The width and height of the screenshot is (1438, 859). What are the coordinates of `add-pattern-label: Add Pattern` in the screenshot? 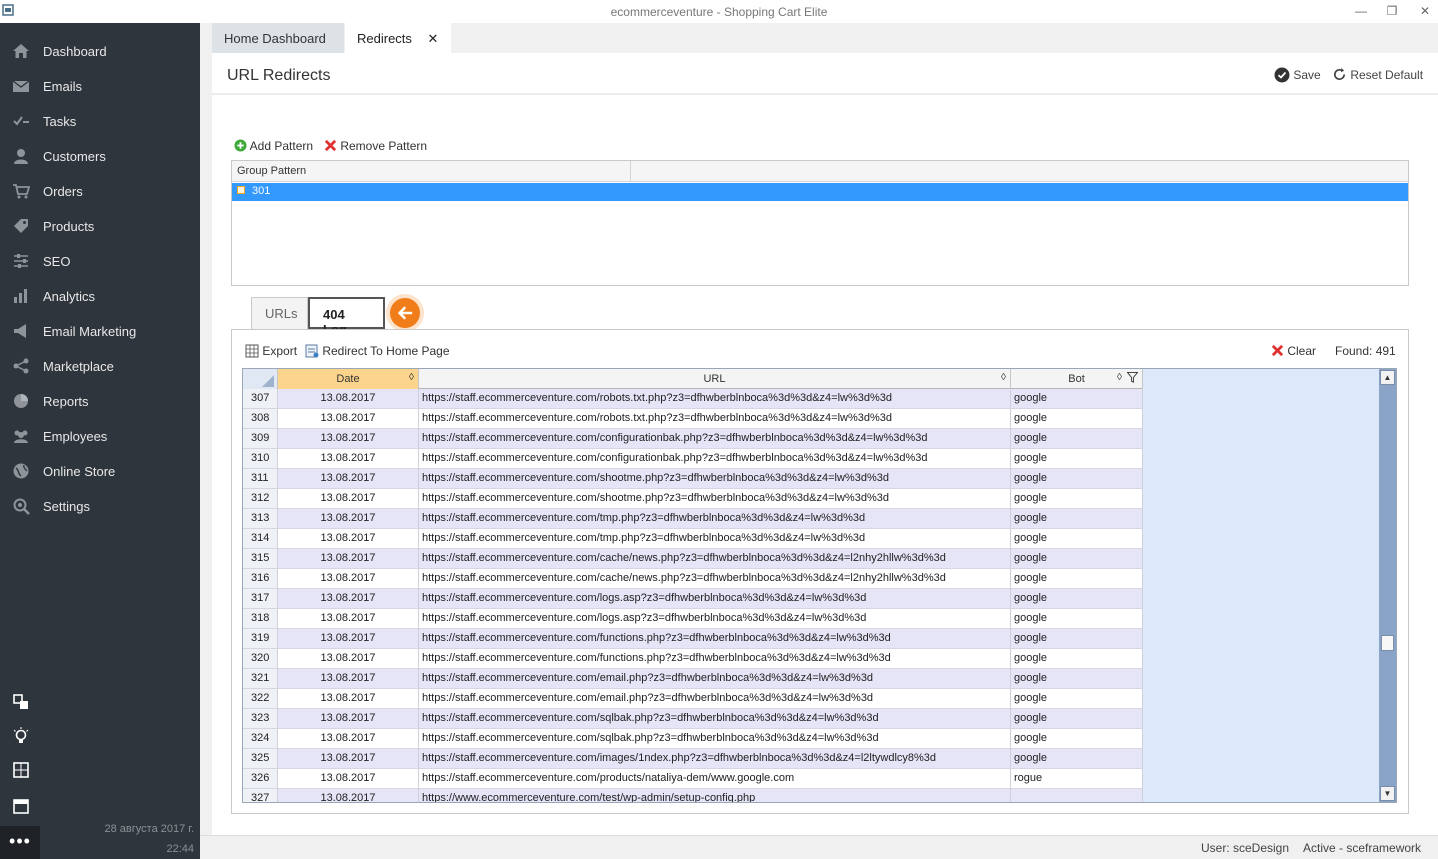 It's located at (281, 146).